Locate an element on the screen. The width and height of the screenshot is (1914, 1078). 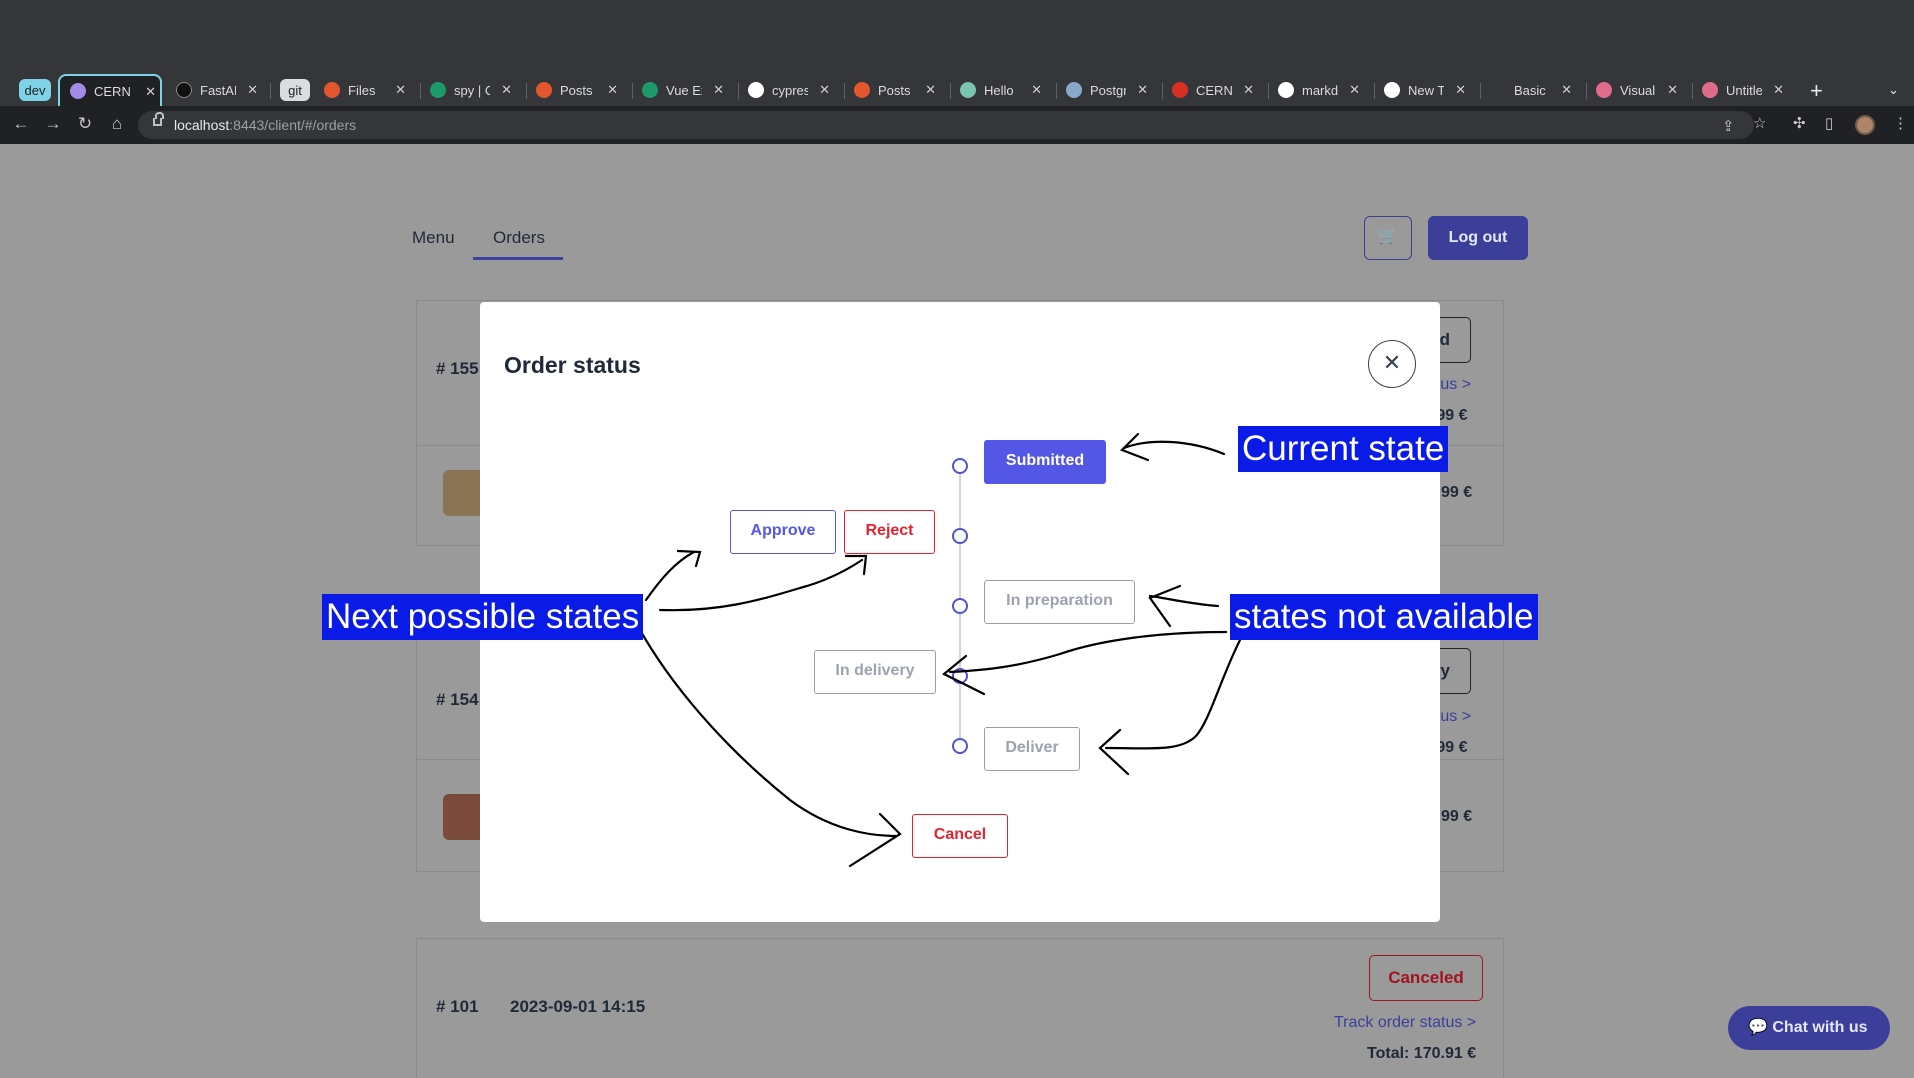
browser-tab: Untitle ✕ is located at coordinates (1745, 90).